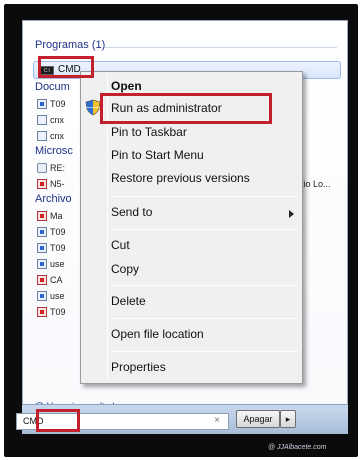 The width and height of the screenshot is (361, 460). Describe the element at coordinates (42, 168) in the screenshot. I see `mail-icon` at that location.